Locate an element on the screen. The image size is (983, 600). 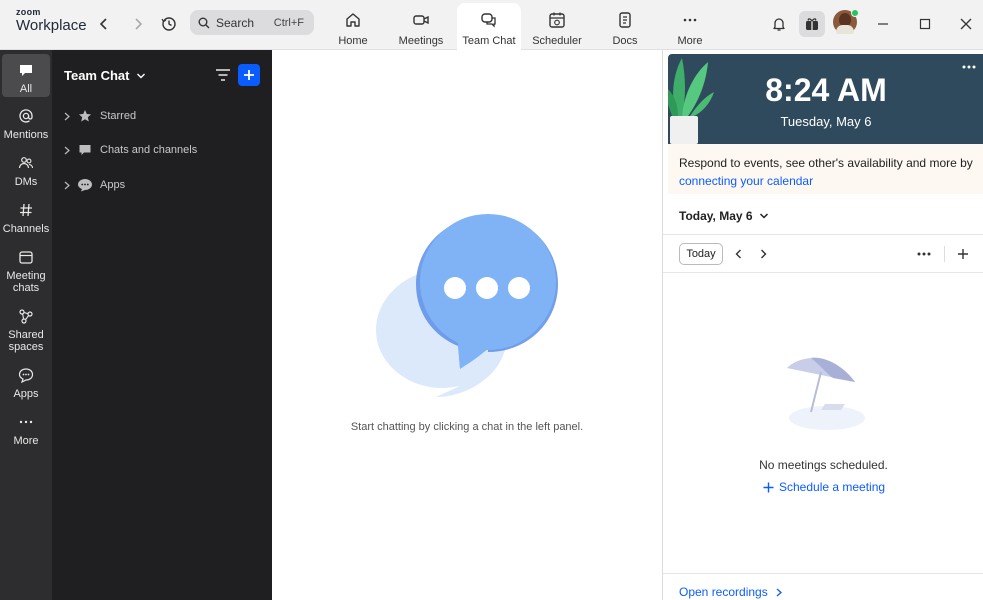
tree-item-chats-and-channels-label: Chats and channels is located at coordinates (149, 150).